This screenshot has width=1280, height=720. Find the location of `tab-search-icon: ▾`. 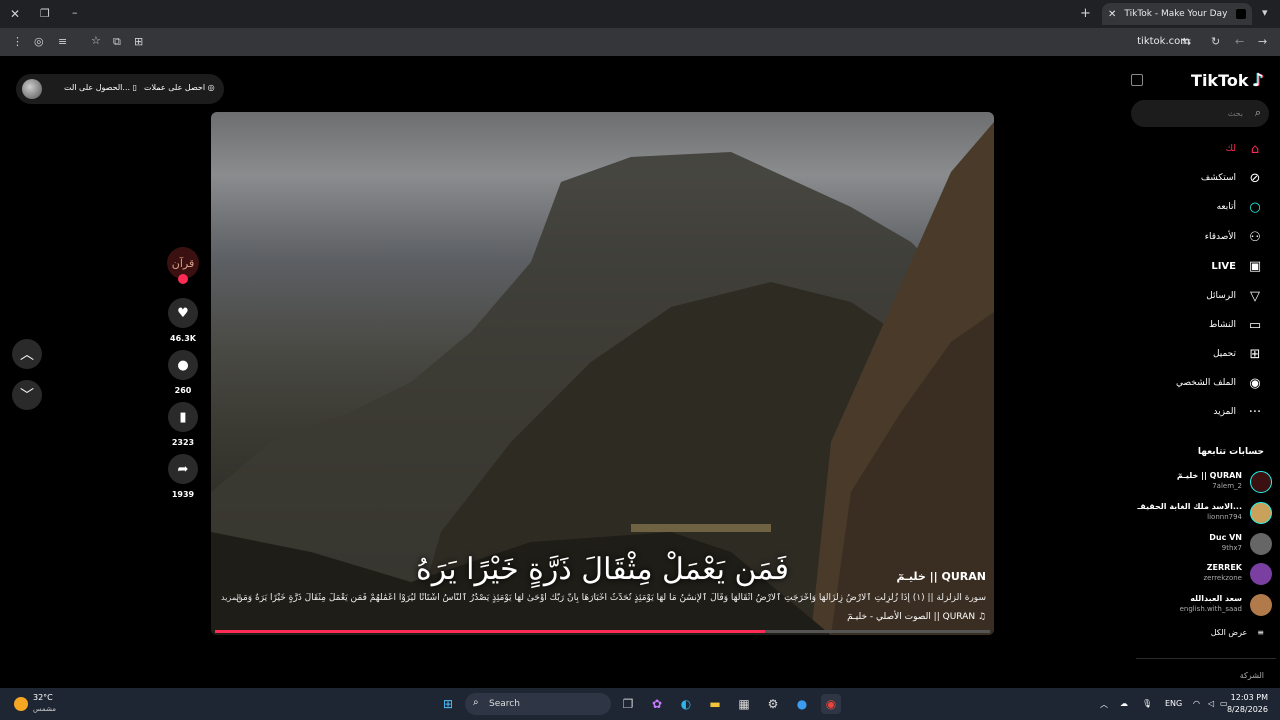

tab-search-icon: ▾ is located at coordinates (1265, 12).